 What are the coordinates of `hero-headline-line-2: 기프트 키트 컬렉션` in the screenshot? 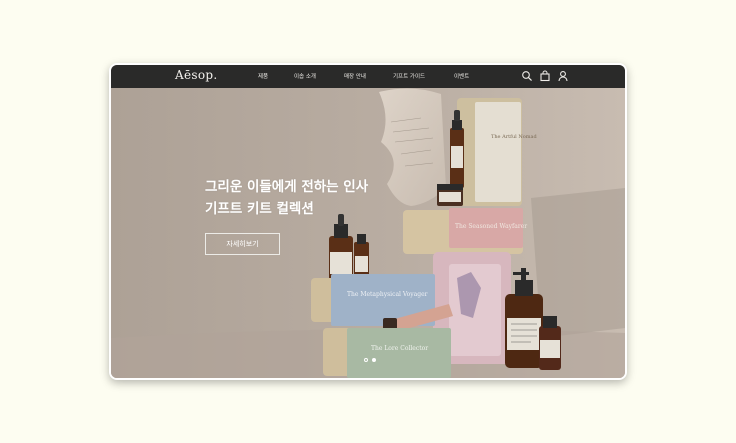 It's located at (259, 209).